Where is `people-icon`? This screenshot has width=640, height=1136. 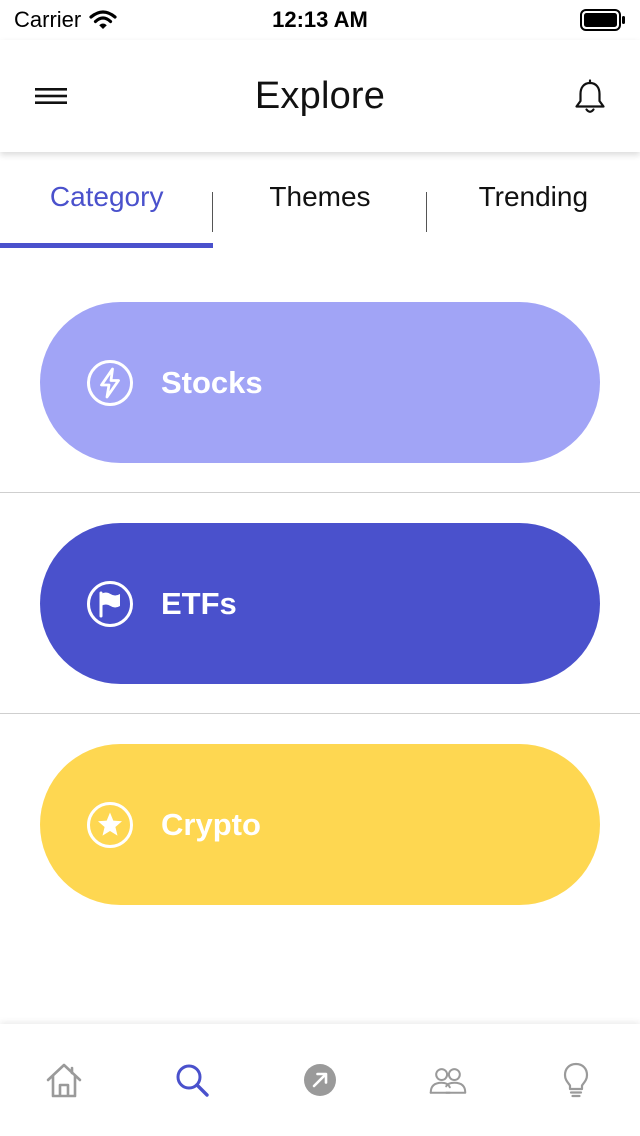 people-icon is located at coordinates (448, 1081).